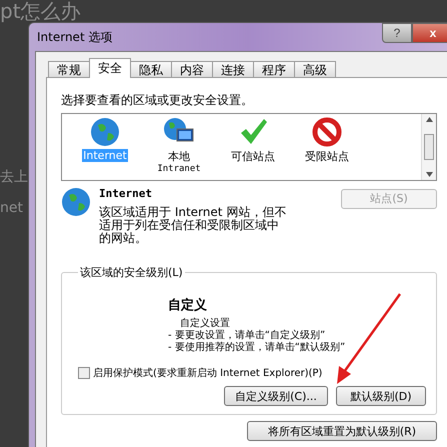 This screenshot has height=447, width=447. Describe the element at coordinates (69, 69) in the screenshot. I see `tab: 常规` at that location.